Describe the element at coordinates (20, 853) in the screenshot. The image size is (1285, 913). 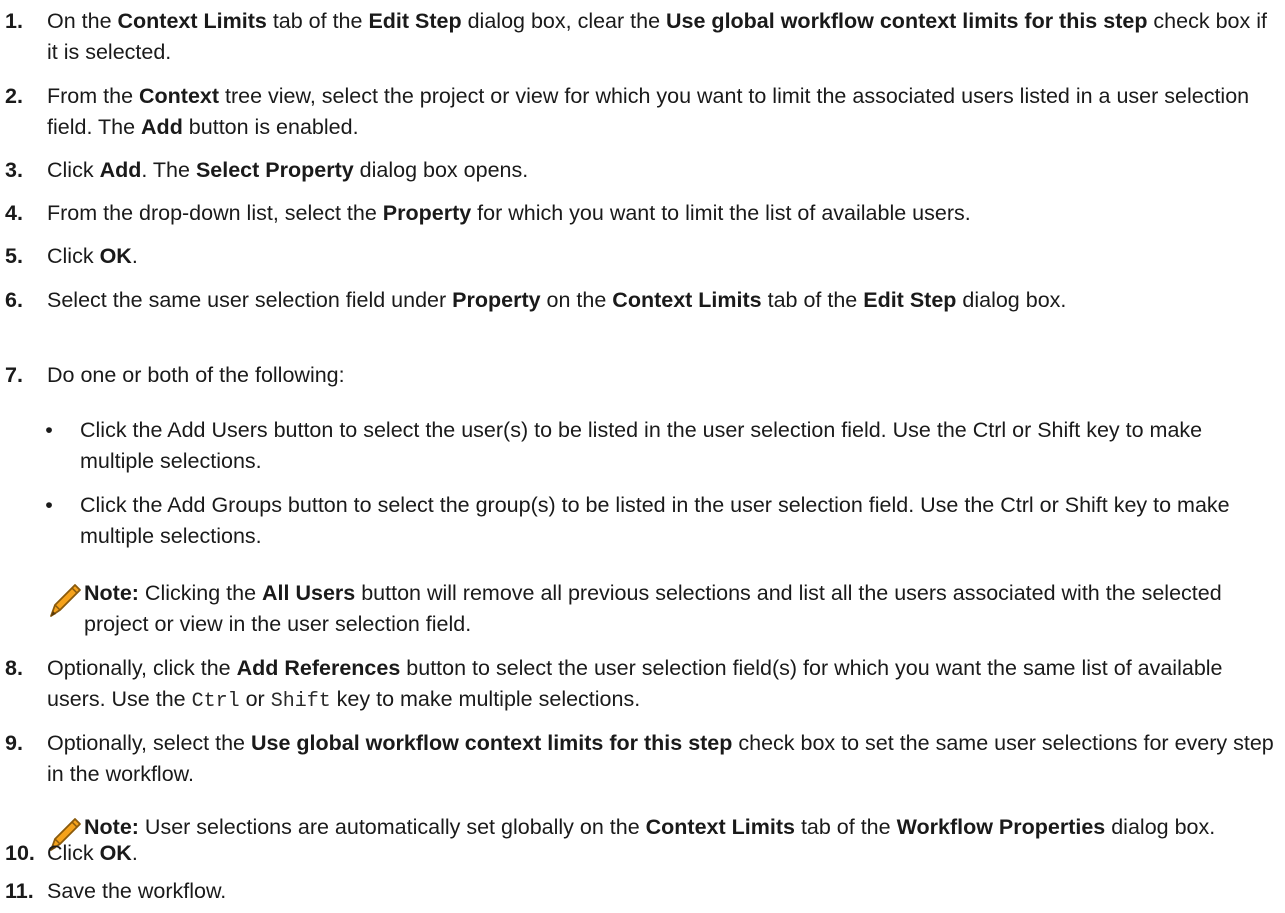
I see `step-number: 10.` at that location.